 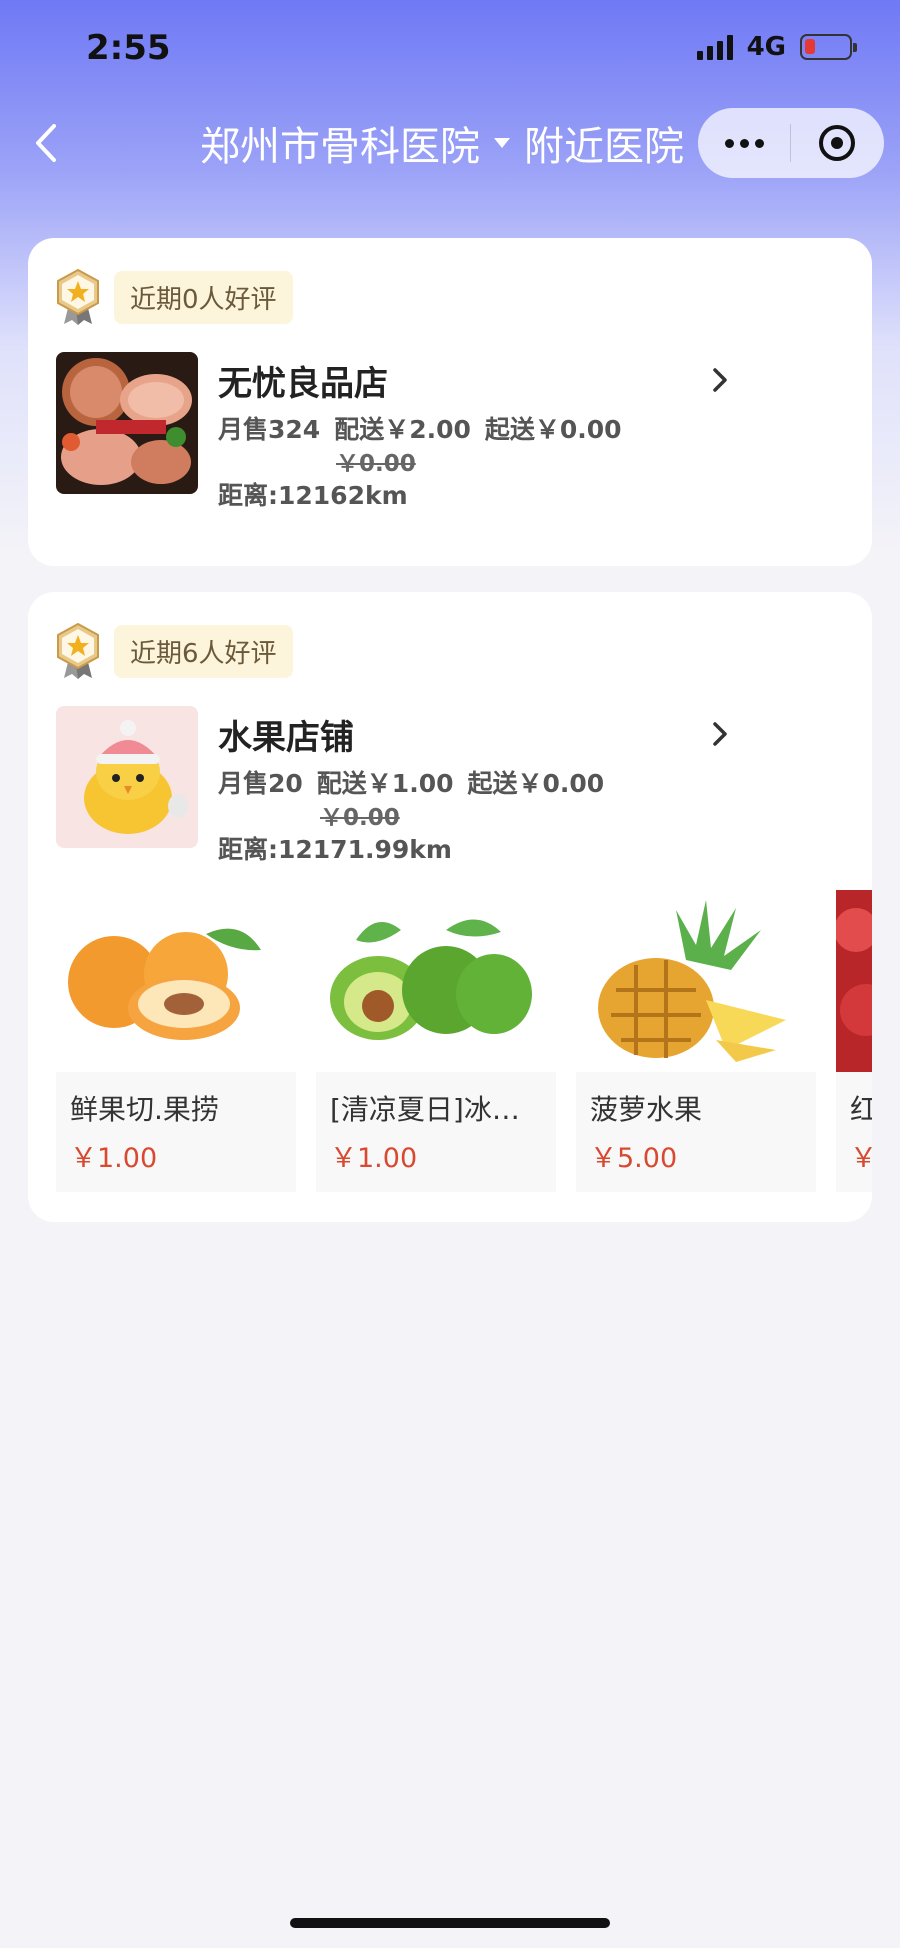 I want to click on review-badge-row: 近期6人好评, so click(x=173, y=651).